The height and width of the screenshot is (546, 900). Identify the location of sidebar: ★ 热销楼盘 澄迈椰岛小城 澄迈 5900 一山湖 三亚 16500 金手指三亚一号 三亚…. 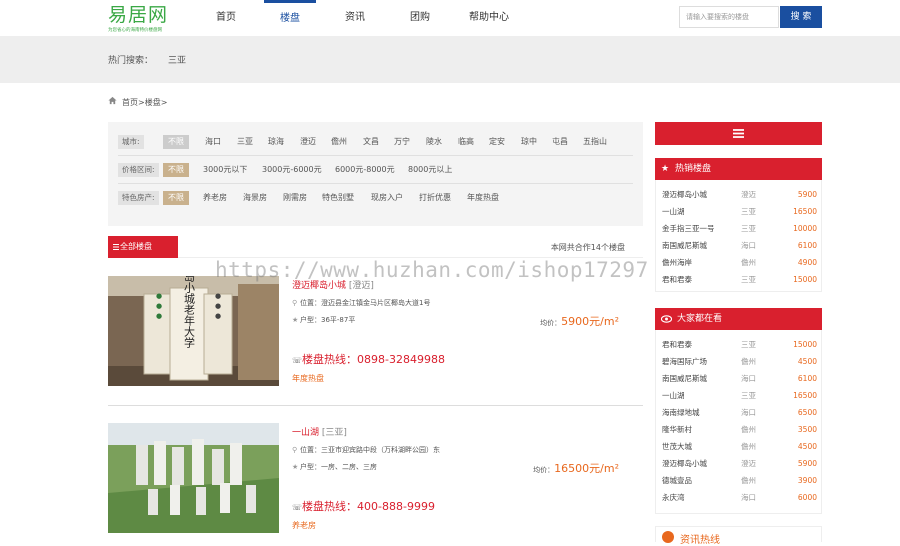
(738, 334).